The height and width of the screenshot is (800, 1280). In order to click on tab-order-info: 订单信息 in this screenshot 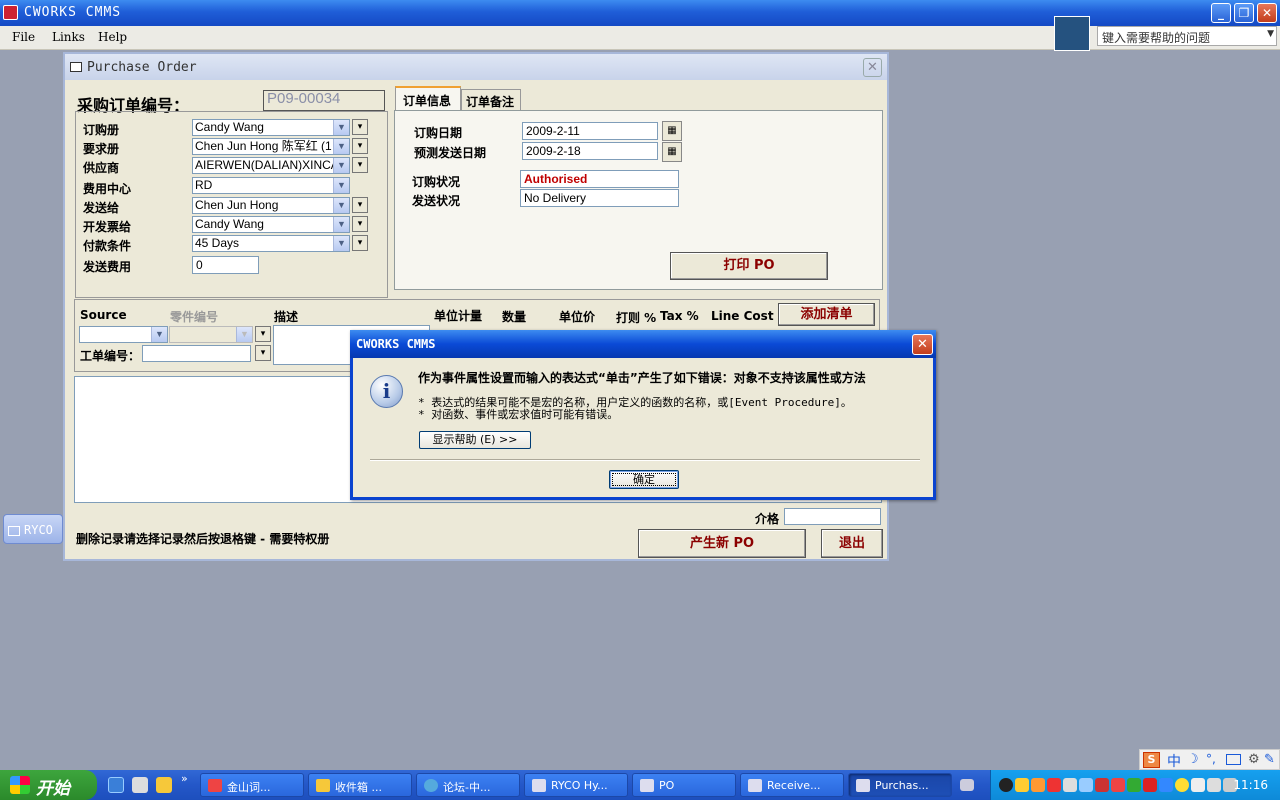, I will do `click(428, 98)`.